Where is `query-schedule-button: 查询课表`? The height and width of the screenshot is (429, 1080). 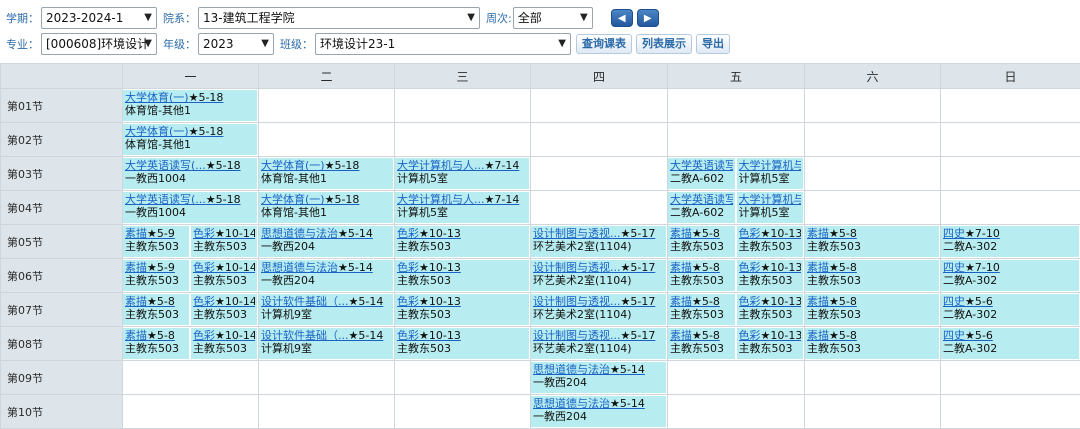 query-schedule-button: 查询课表 is located at coordinates (604, 44).